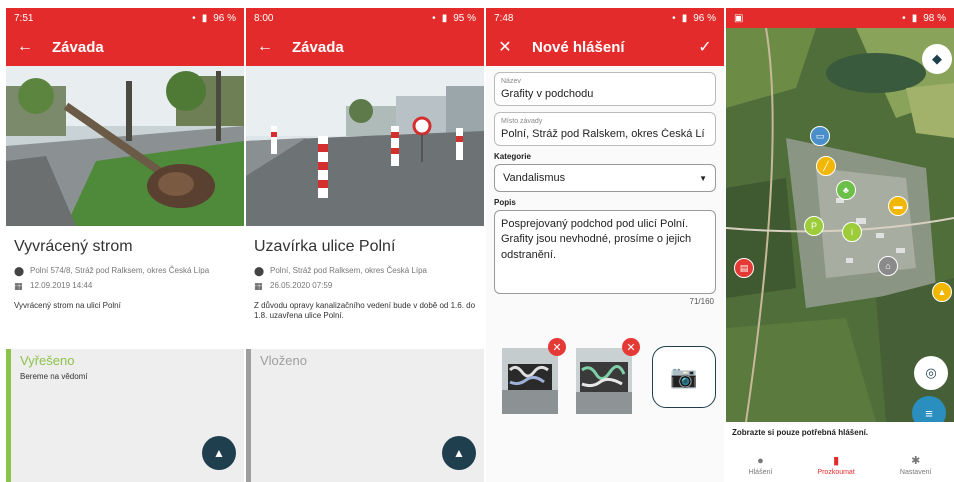 Image resolution: width=954 pixels, height=482 pixels. I want to click on my-location-button: ◎, so click(931, 373).